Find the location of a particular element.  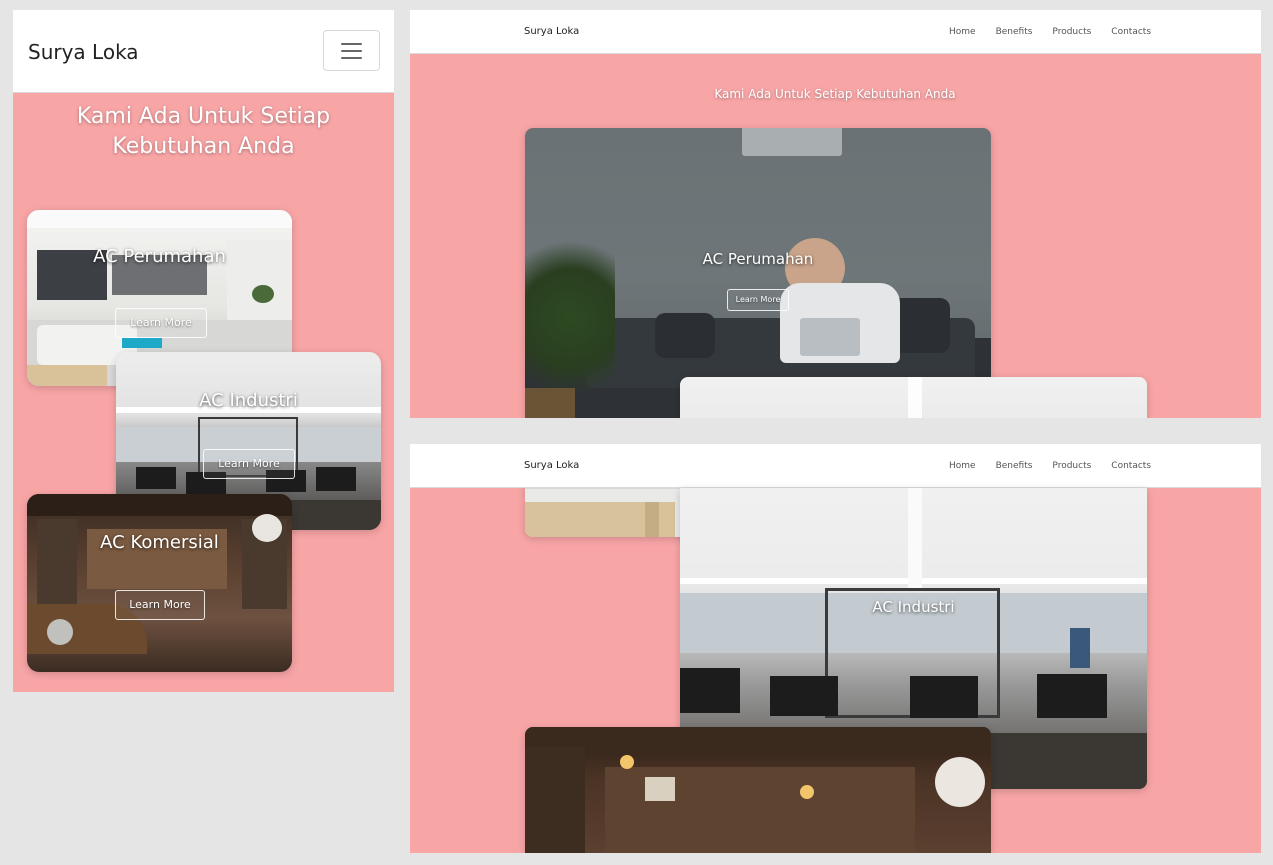

product-card-komersial is located at coordinates (758, 790).